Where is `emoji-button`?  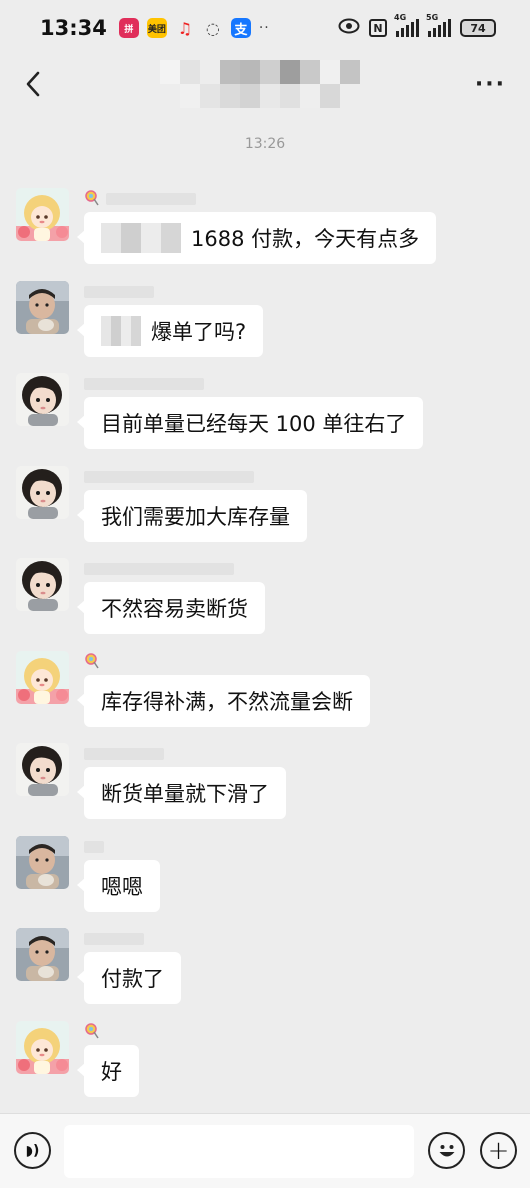
emoji-button is located at coordinates (446, 1150).